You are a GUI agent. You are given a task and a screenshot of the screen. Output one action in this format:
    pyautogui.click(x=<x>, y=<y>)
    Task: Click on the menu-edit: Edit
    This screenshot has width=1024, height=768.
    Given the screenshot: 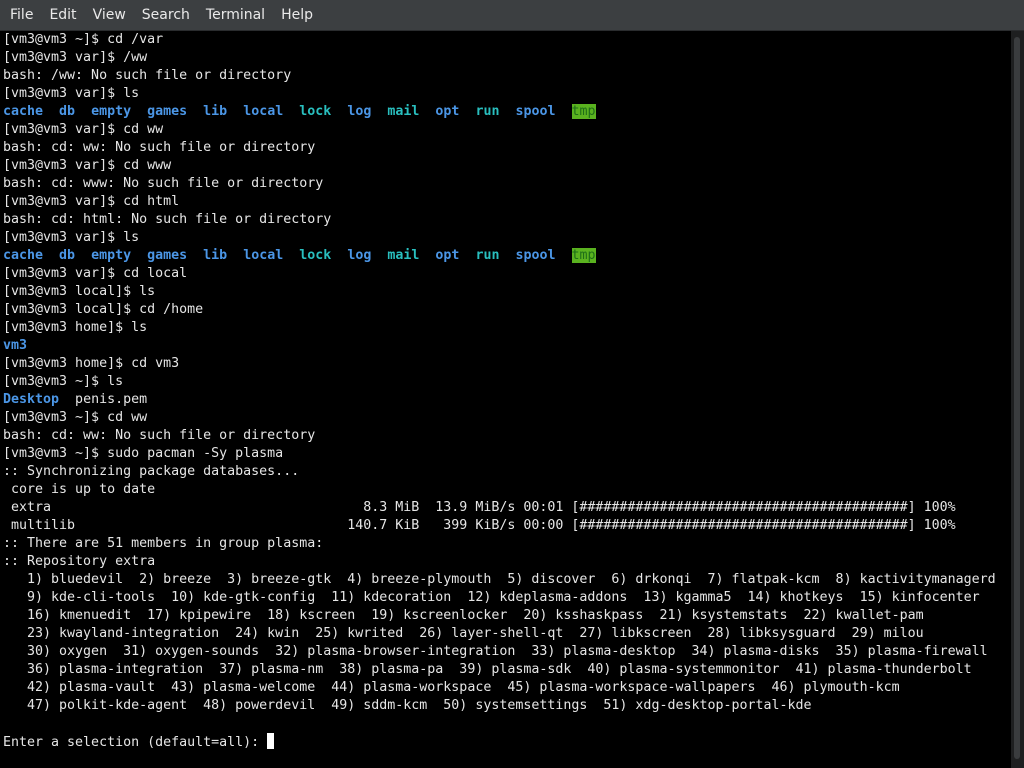 What is the action you would take?
    pyautogui.click(x=62, y=15)
    